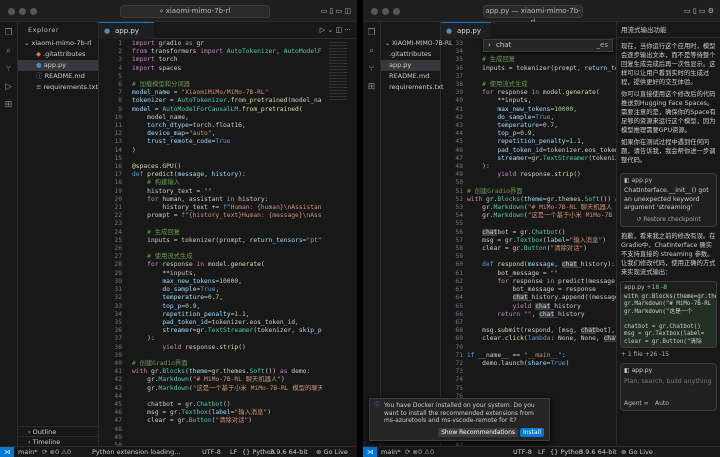 This screenshot has width=720, height=457. What do you see at coordinates (336, 11) in the screenshot?
I see `layout-icons: ▭ ▯ ▭ ◫` at bounding box center [336, 11].